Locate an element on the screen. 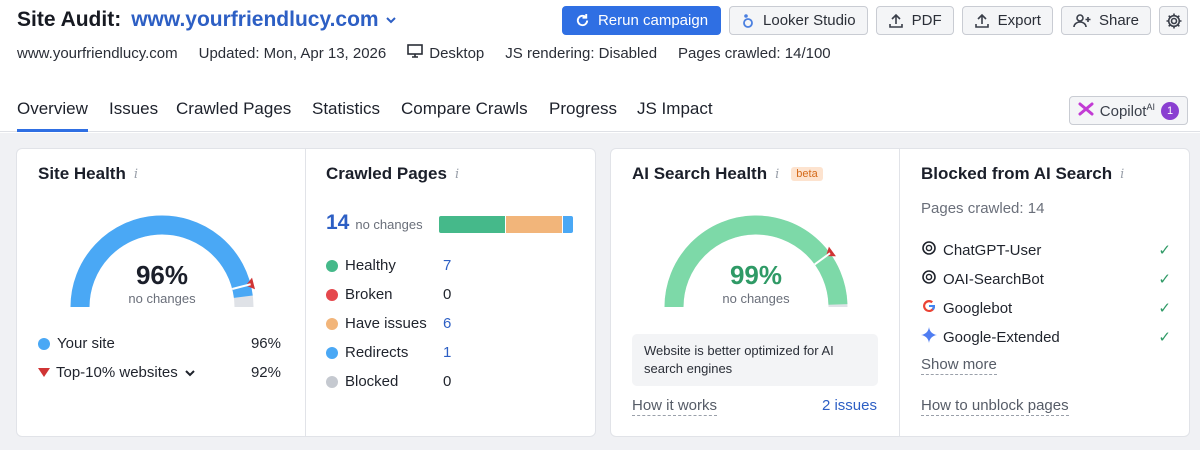 This screenshot has width=1200, height=450. top10-label: Top-10% websites is located at coordinates (117, 372).